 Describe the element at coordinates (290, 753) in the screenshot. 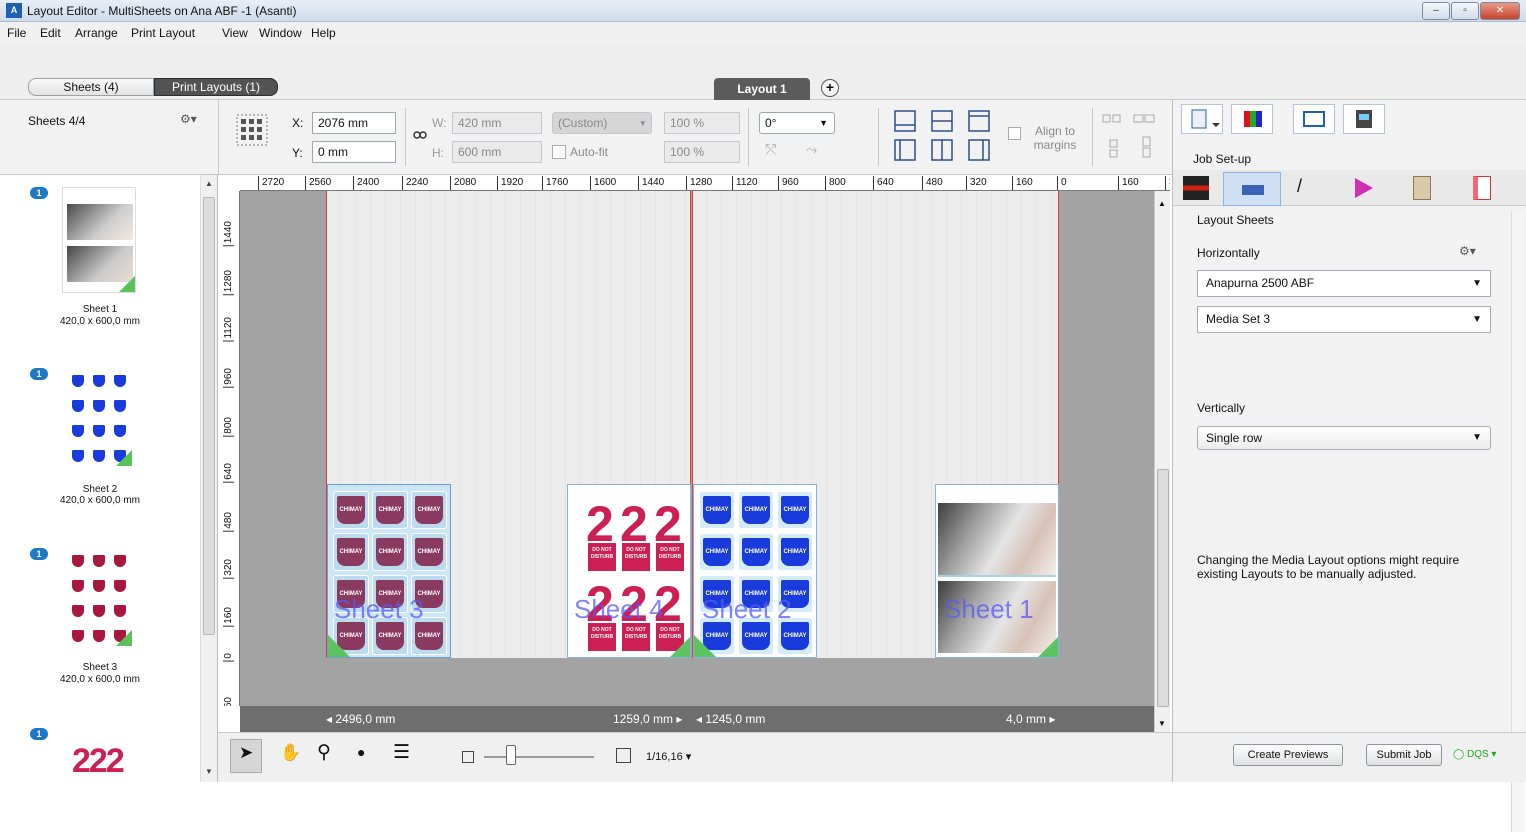

I see `hand-tool-icon: ✋` at that location.